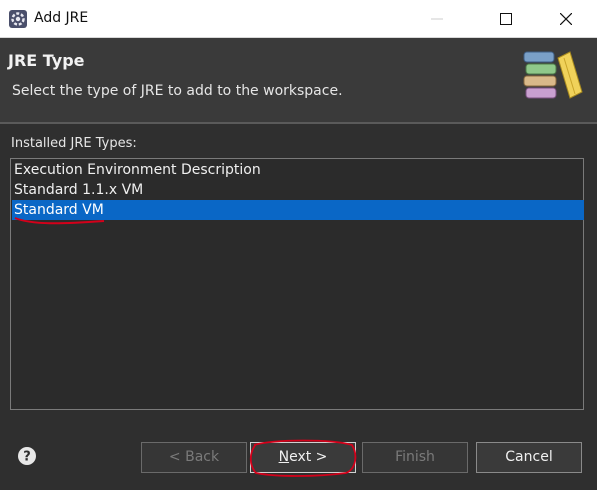  I want to click on next-label: ext >, so click(308, 457).